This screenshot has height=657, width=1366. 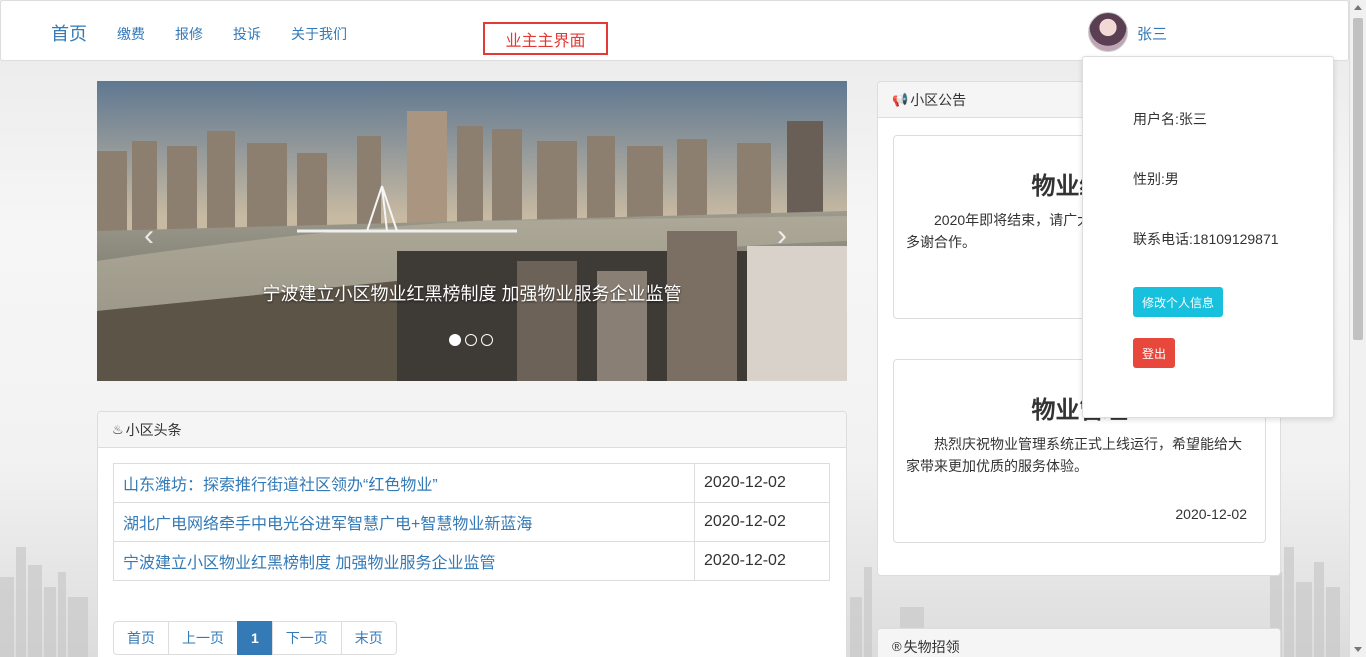 What do you see at coordinates (1358, 179) in the screenshot?
I see `scroll-thumb` at bounding box center [1358, 179].